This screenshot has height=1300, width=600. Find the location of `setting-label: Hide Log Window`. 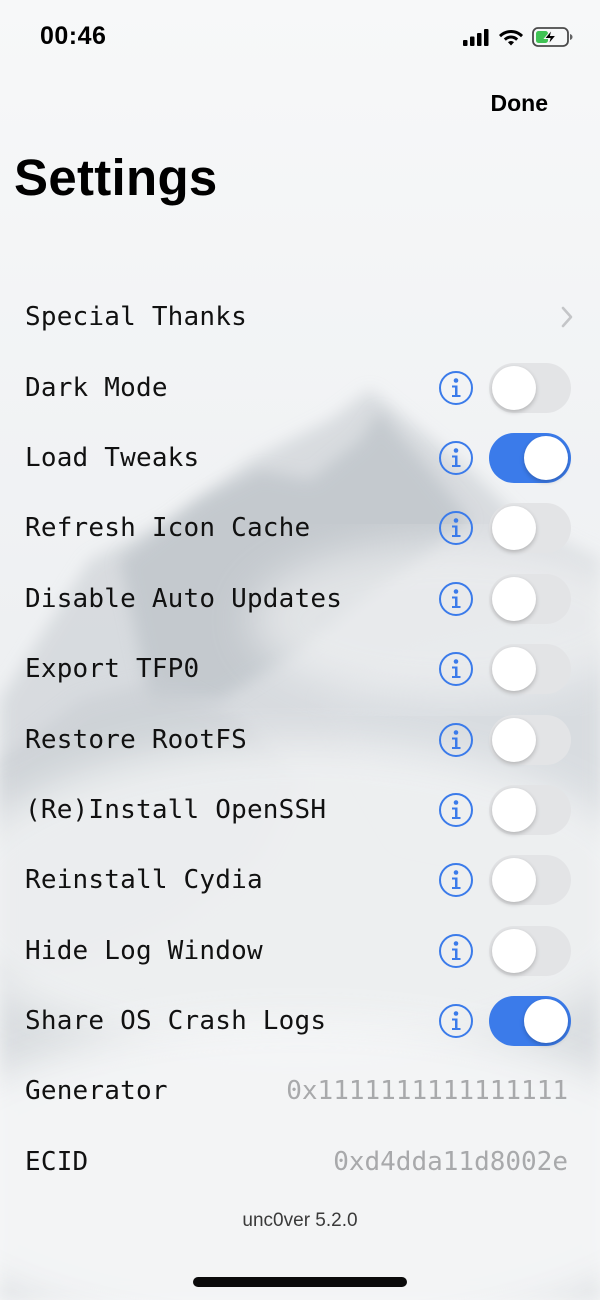

setting-label: Hide Log Window is located at coordinates (144, 950).